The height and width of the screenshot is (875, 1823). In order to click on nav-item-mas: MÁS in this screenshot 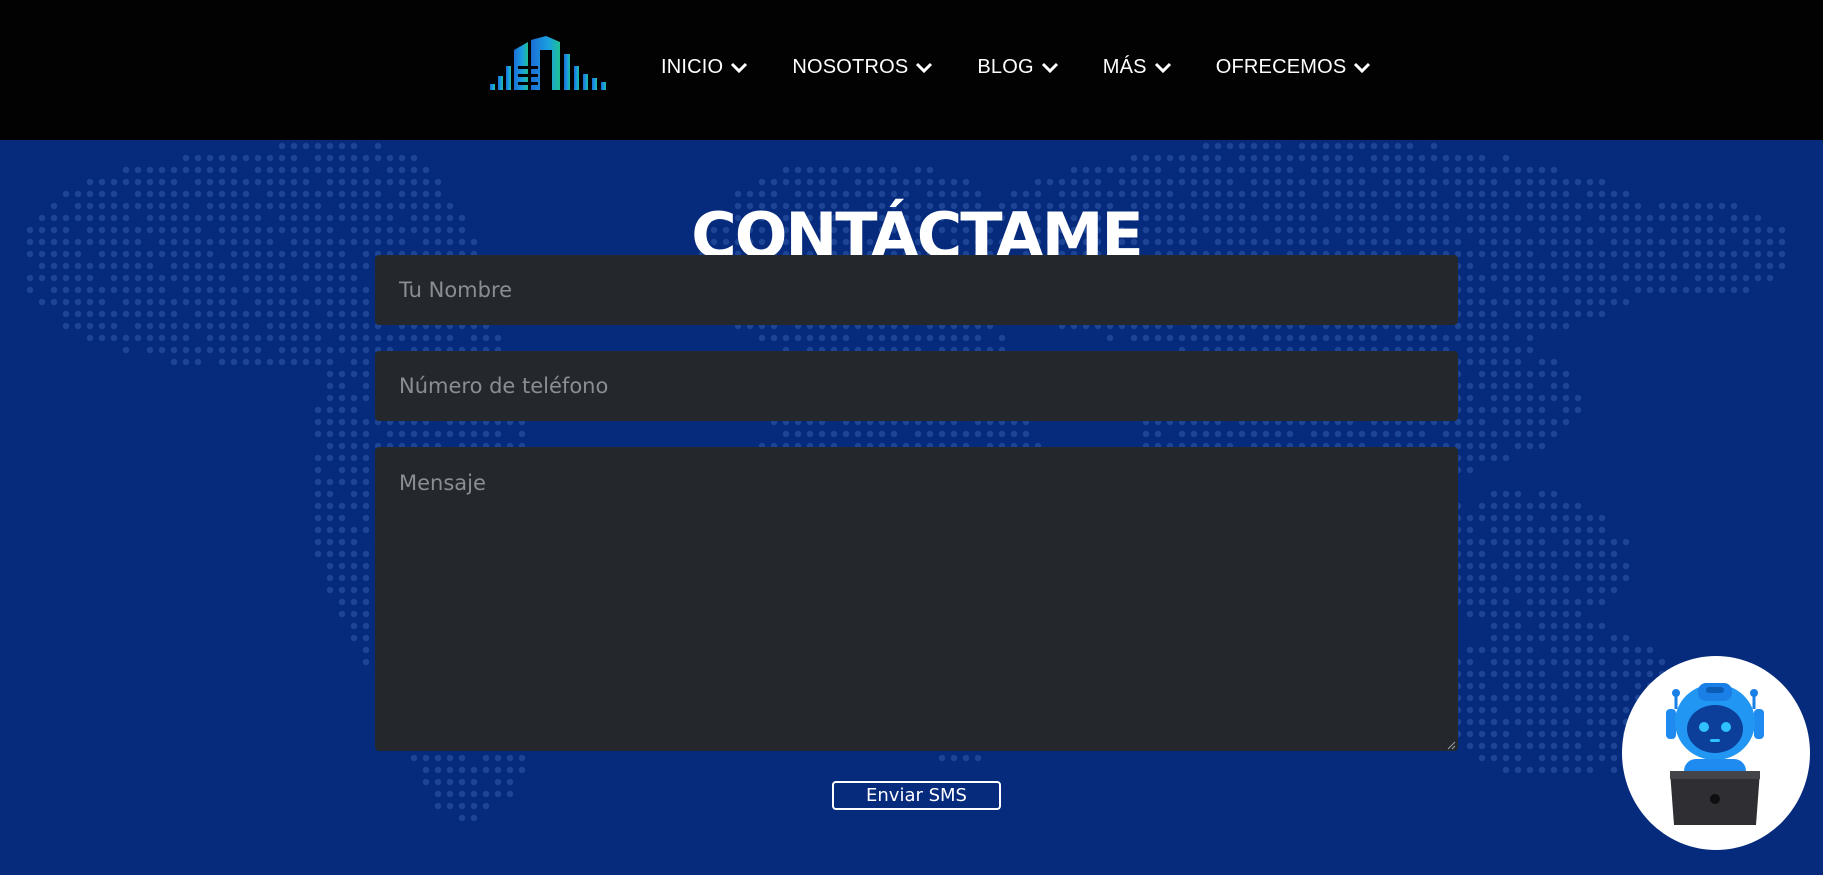, I will do `click(1137, 67)`.